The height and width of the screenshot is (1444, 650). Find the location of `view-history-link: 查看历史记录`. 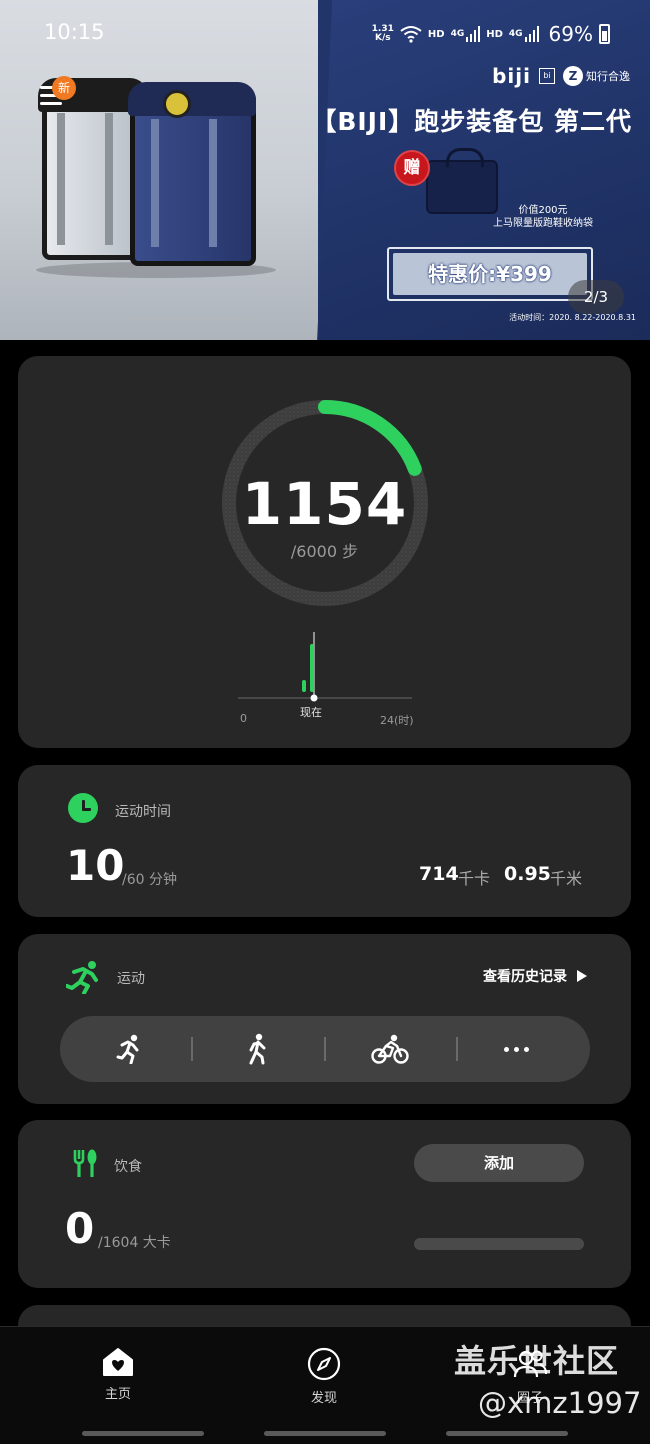

view-history-link: 查看历史记录 is located at coordinates (535, 976).